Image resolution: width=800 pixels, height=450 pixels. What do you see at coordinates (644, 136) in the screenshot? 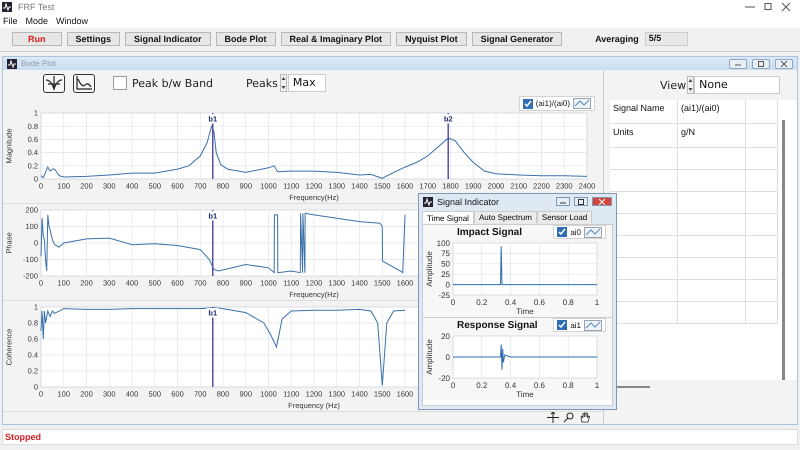
I see `table-cell: Units` at bounding box center [644, 136].